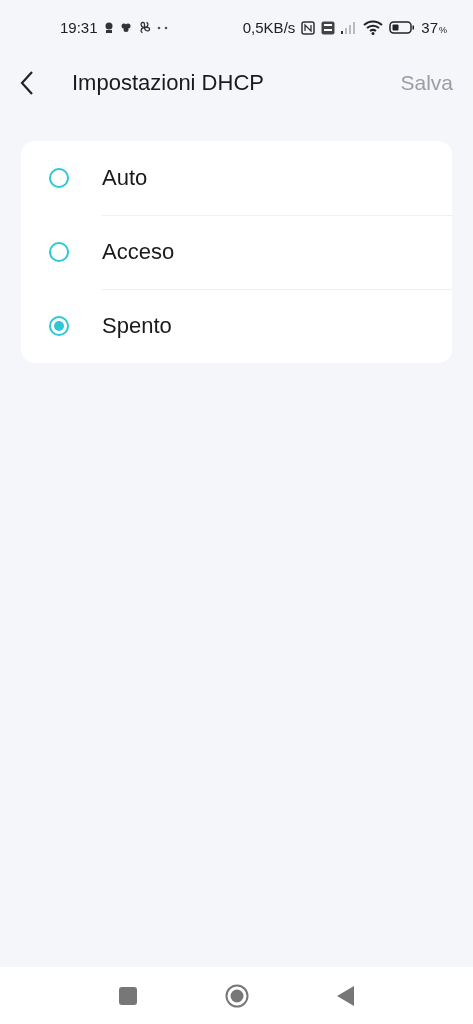  I want to click on option-label: Spento, so click(137, 326).